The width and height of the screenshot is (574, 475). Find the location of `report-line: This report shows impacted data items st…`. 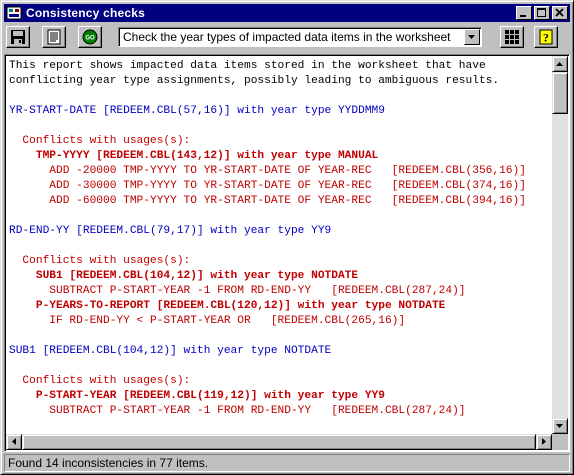

report-line: This report shows impacted data items st… is located at coordinates (247, 66).